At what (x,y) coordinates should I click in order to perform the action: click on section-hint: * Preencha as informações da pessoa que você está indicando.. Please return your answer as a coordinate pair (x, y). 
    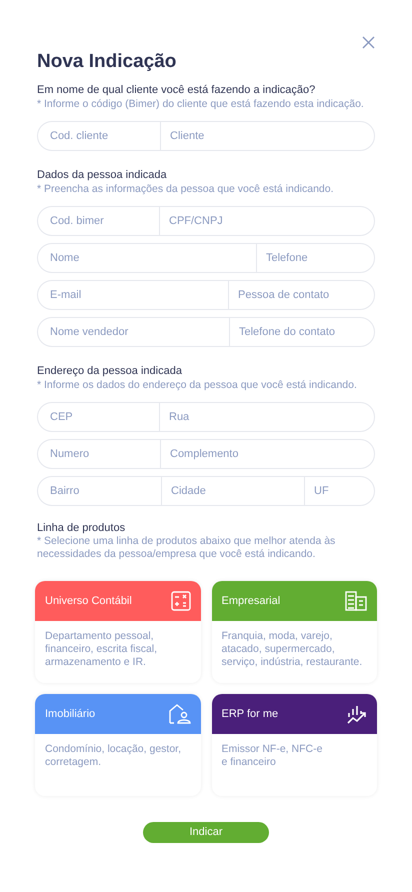
    Looking at the image, I should click on (186, 189).